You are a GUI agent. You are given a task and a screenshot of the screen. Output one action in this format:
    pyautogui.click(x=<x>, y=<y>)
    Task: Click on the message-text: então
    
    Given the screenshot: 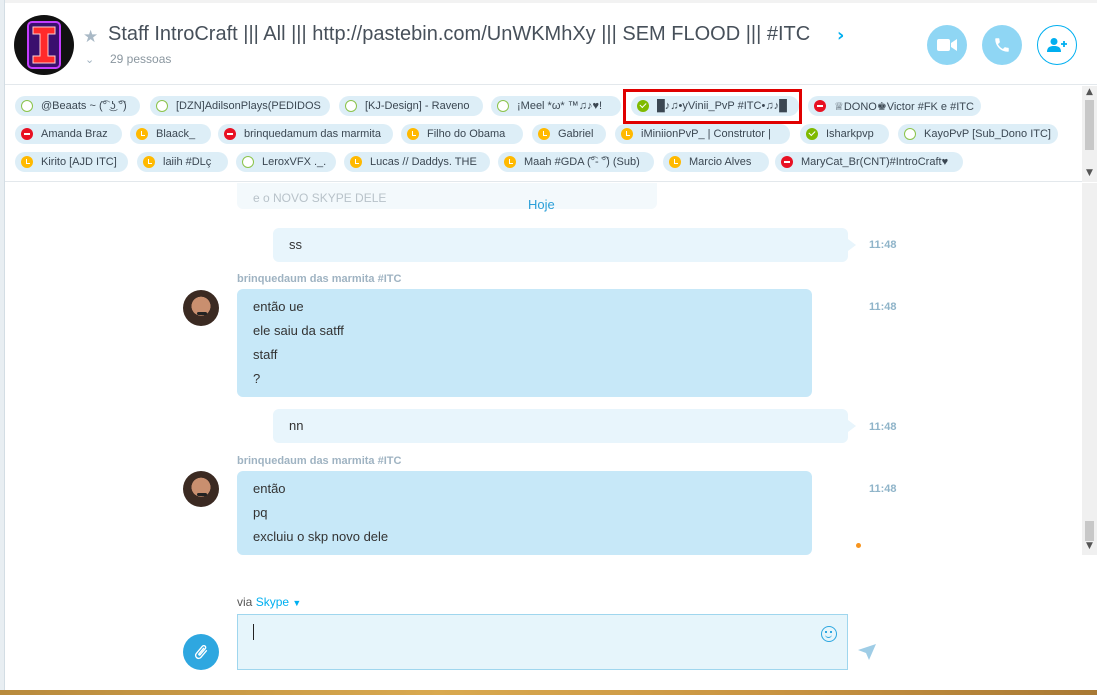 What is the action you would take?
    pyautogui.click(x=269, y=488)
    